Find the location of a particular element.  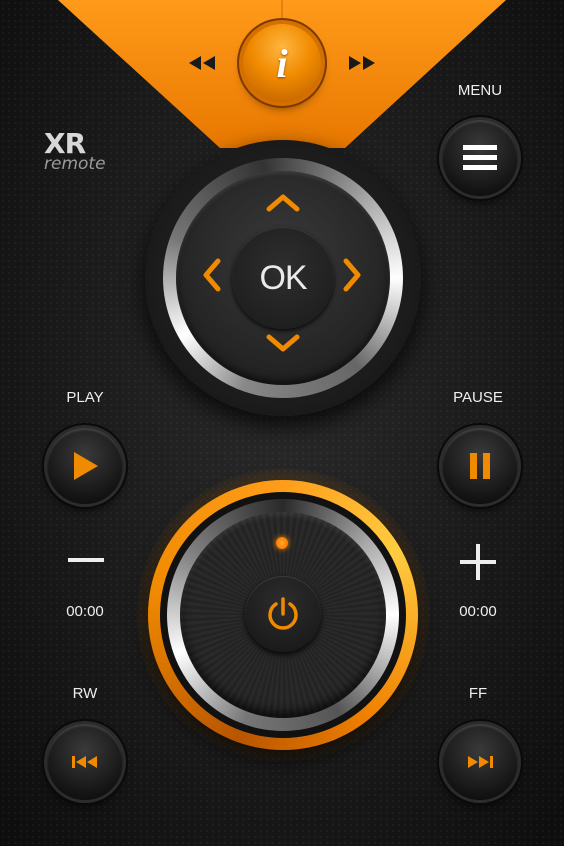

dpad-left-button is located at coordinates (211, 277).